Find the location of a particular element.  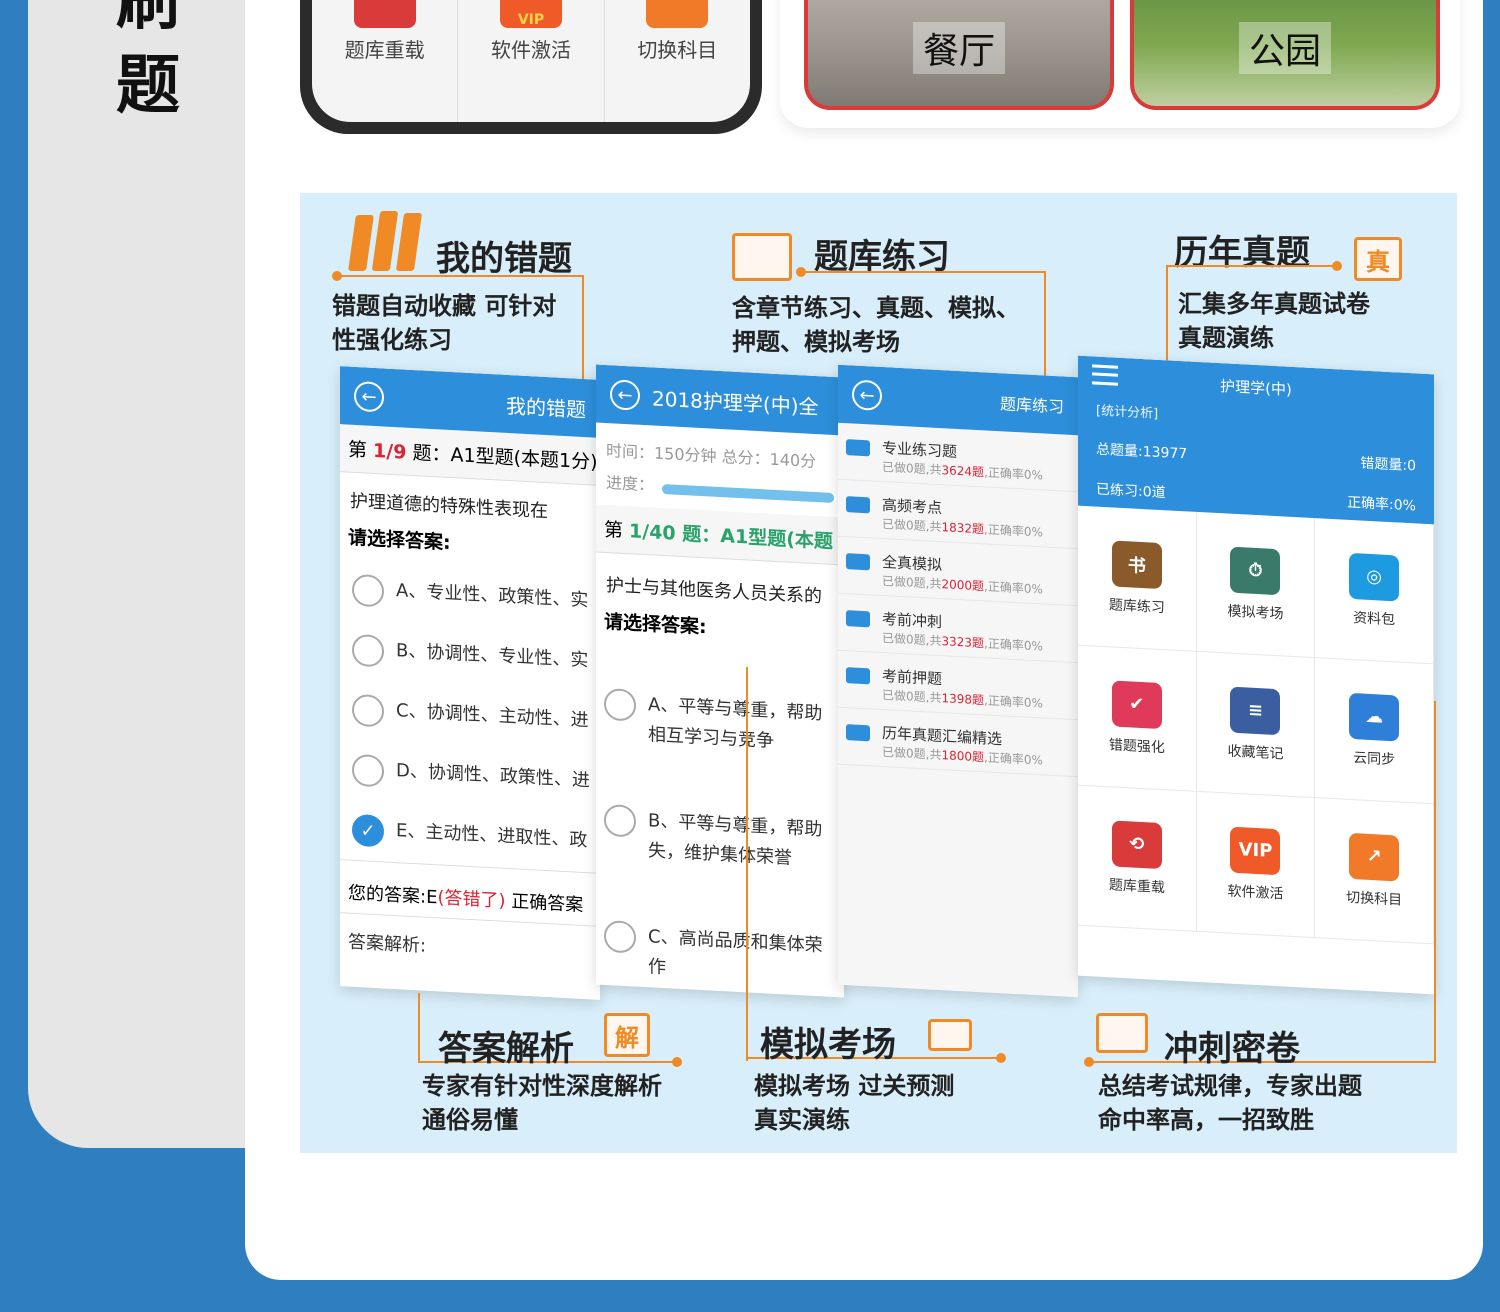

answer-option: C、高尚品质和集体荣 作 is located at coordinates (720, 956).